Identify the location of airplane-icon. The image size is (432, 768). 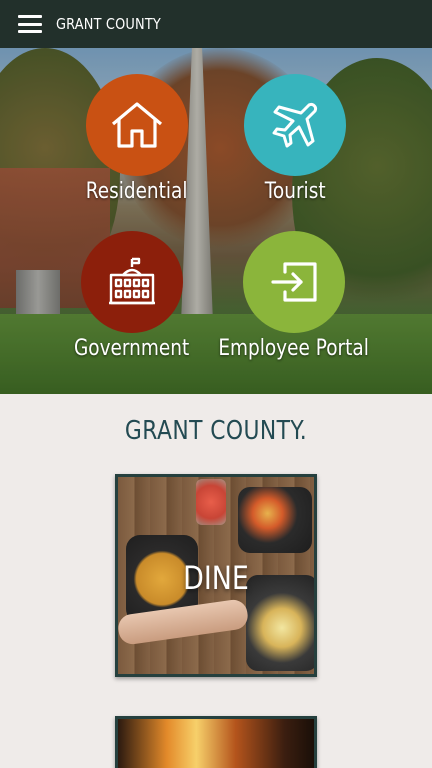
(294, 125).